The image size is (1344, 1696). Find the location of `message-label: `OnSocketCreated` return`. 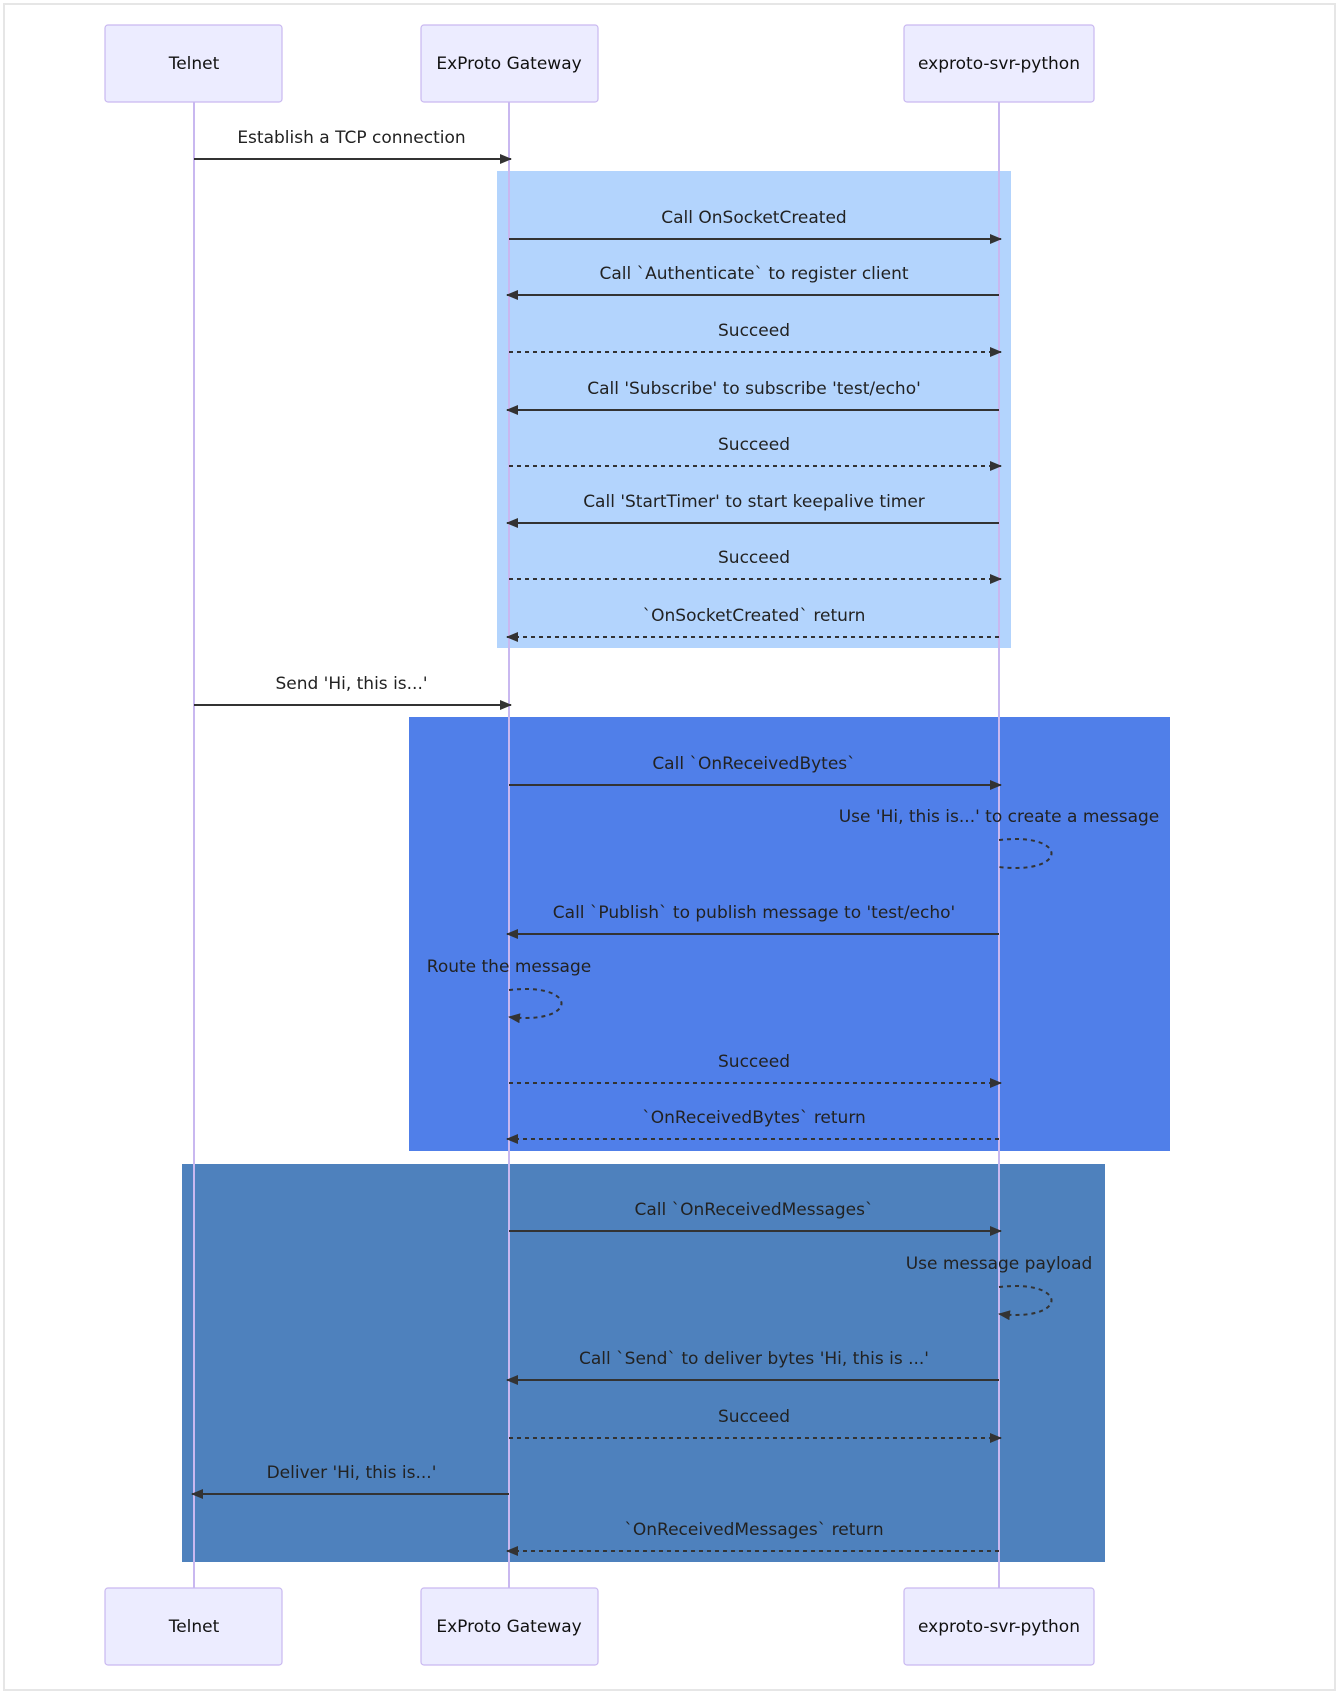

message-label: `OnSocketCreated` return is located at coordinates (754, 616).